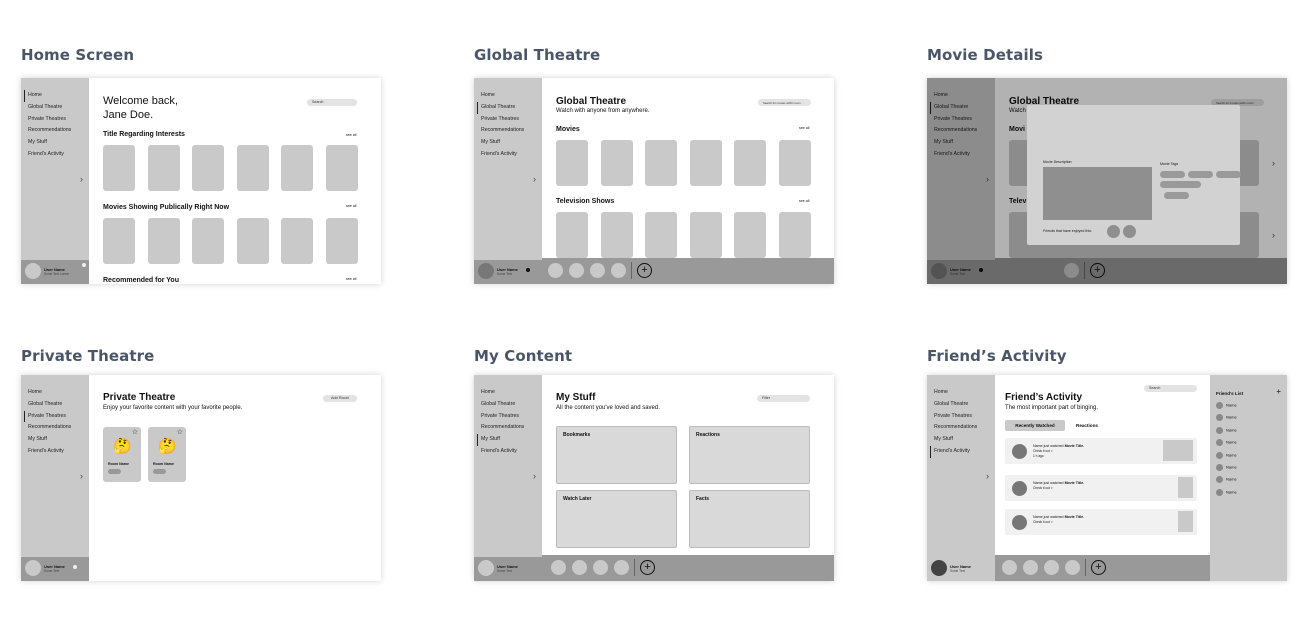  Describe the element at coordinates (616, 455) in the screenshot. I see `bookmarks-box: Bookmarks` at that location.